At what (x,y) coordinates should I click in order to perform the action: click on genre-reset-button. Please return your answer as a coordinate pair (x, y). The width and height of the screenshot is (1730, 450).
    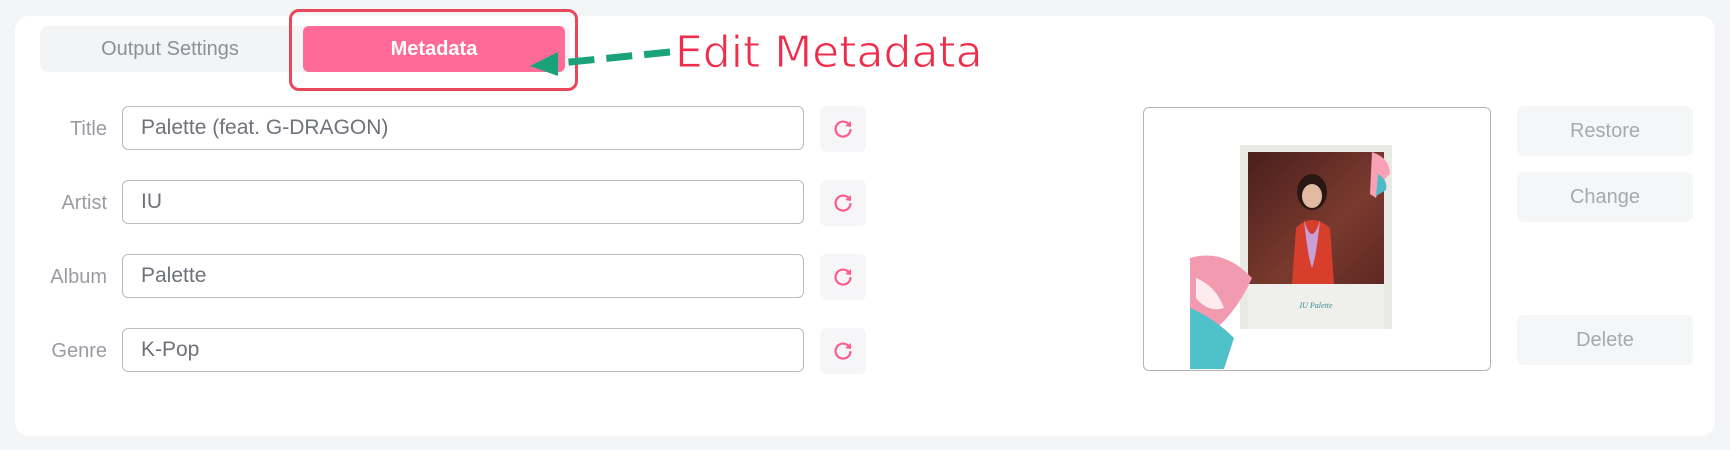
    Looking at the image, I should click on (843, 351).